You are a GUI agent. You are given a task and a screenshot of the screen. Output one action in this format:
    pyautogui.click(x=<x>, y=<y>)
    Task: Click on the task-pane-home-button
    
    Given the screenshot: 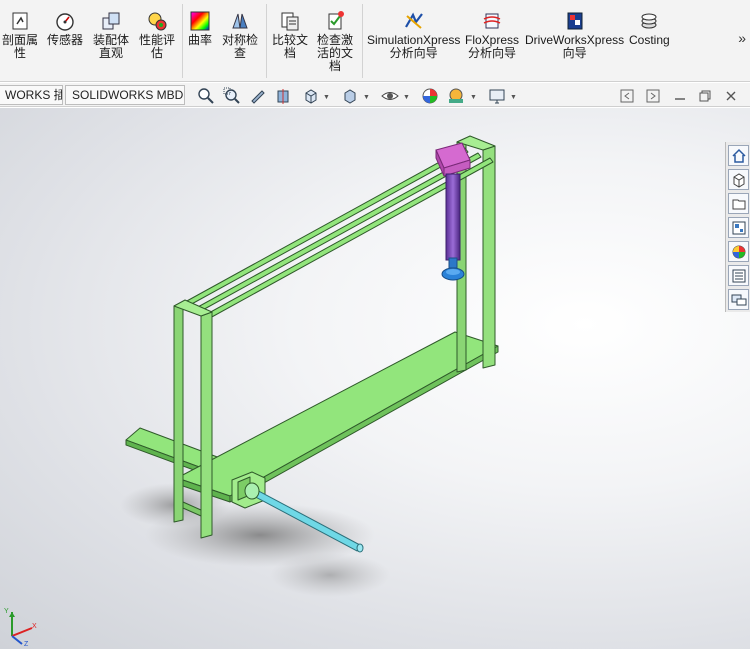 What is the action you would take?
    pyautogui.click(x=738, y=155)
    